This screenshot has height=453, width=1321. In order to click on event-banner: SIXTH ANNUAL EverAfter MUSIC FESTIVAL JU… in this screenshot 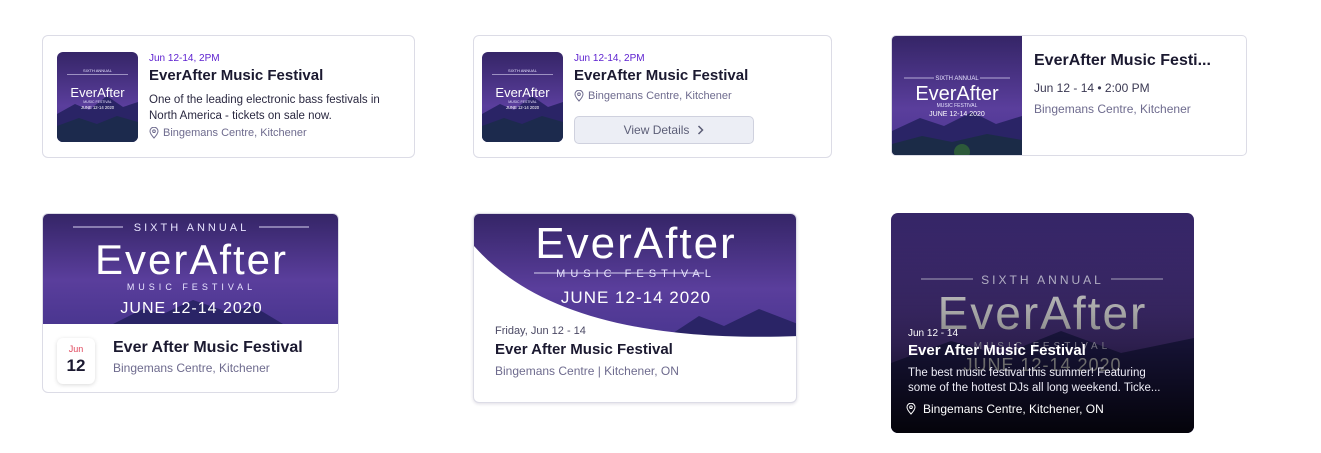, I will do `click(190, 269)`.